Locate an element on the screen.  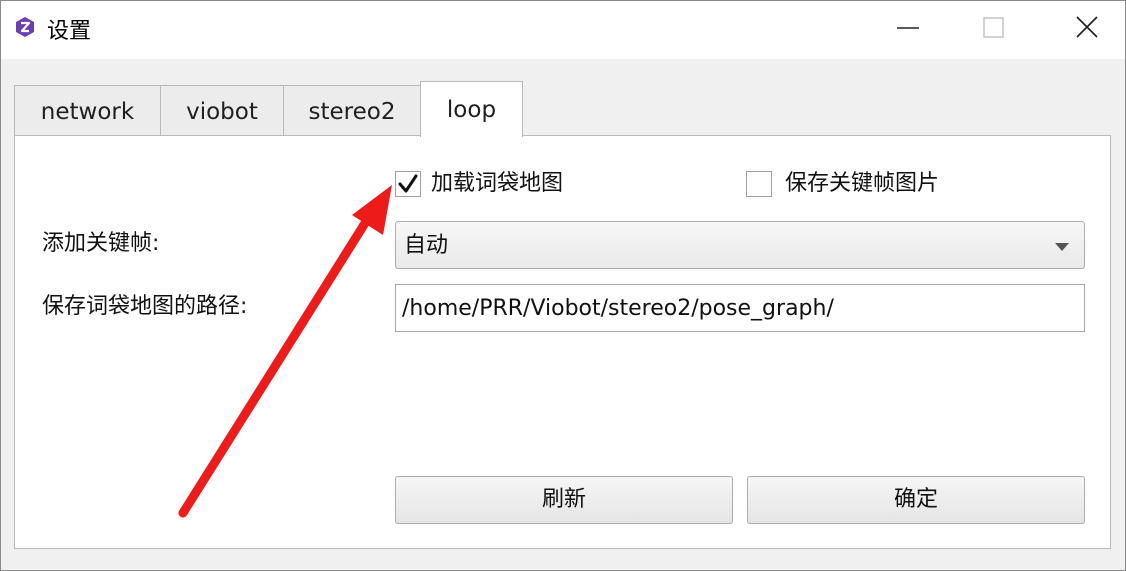
add-keyframe-dropdown: 自动 is located at coordinates (740, 245).